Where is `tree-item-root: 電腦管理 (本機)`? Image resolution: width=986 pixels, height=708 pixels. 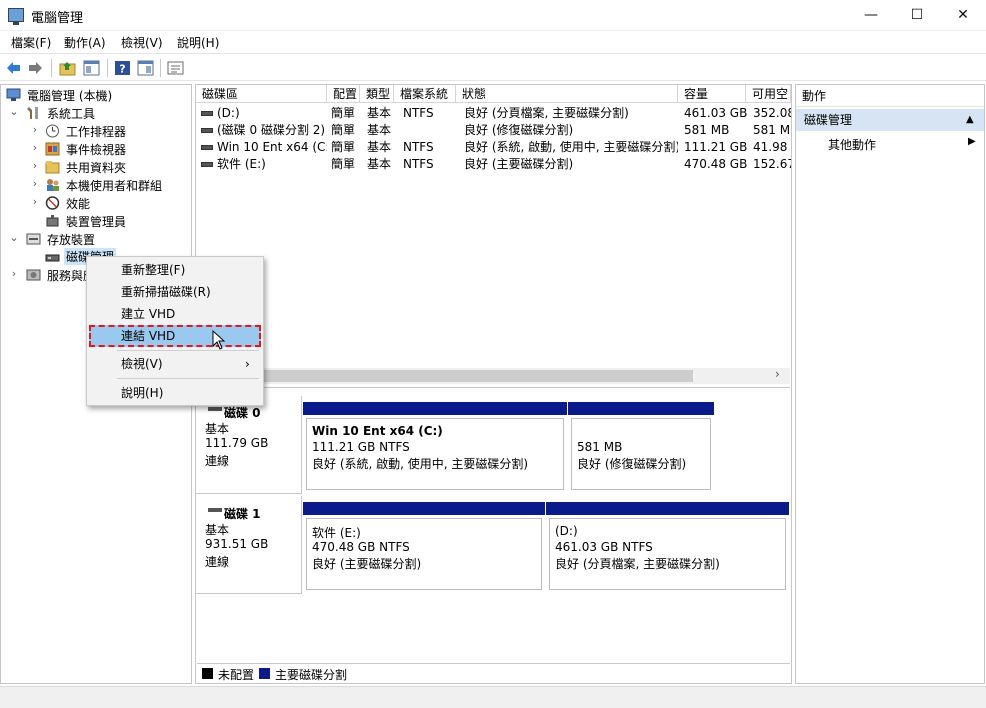
tree-item-root: 電腦管理 (本機) is located at coordinates (96, 95).